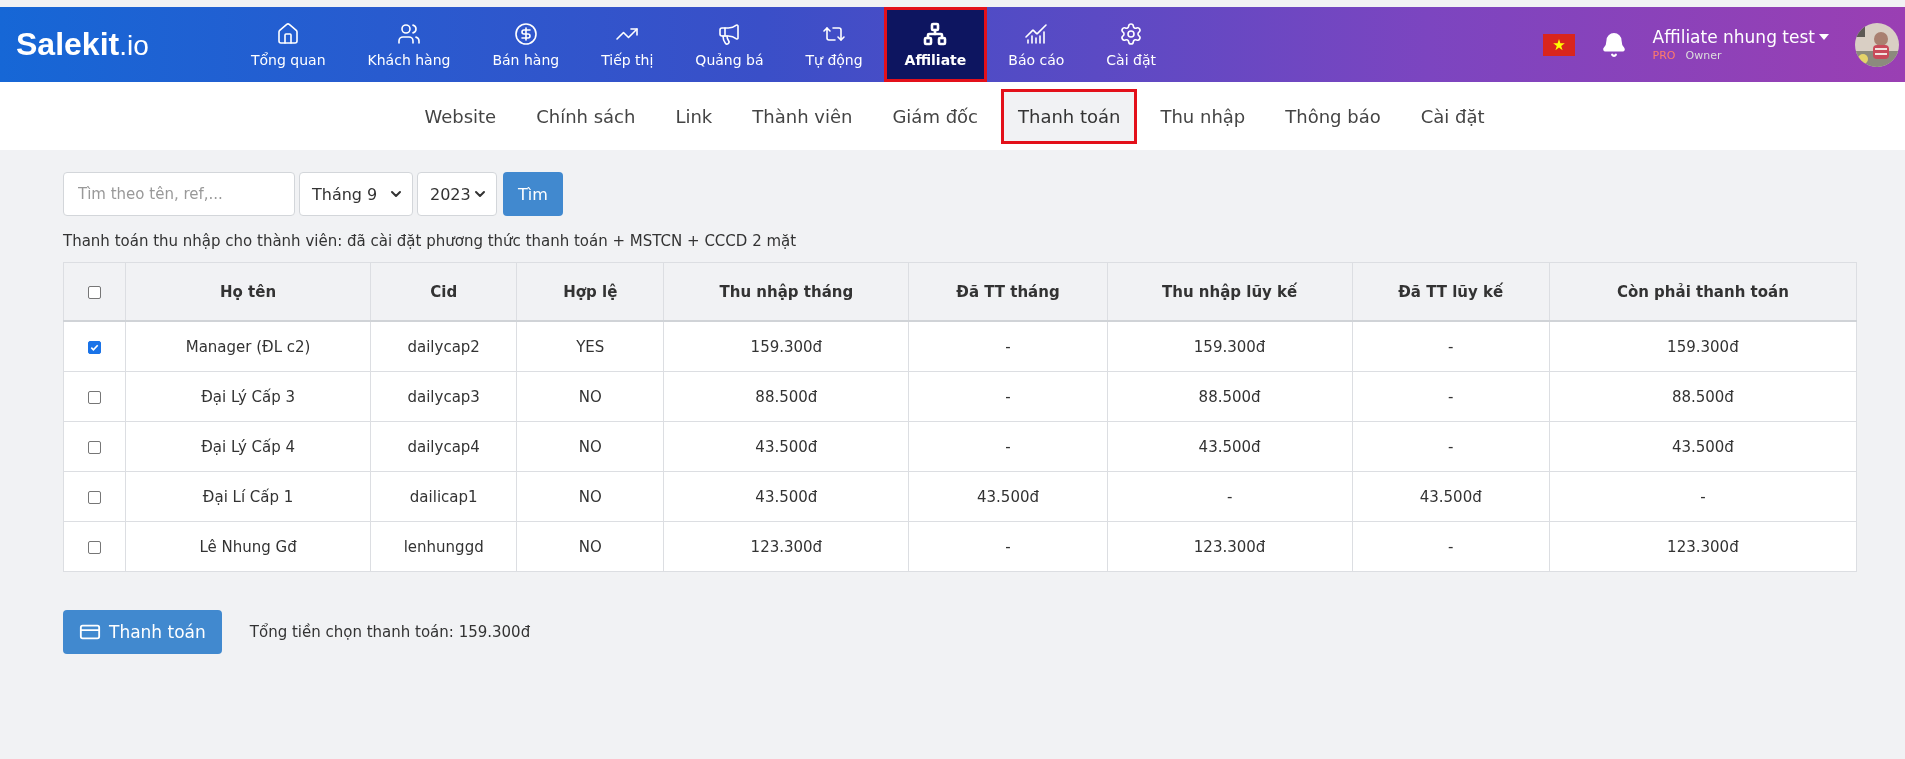 This screenshot has width=1905, height=759. I want to click on tab: Chính sách, so click(586, 116).